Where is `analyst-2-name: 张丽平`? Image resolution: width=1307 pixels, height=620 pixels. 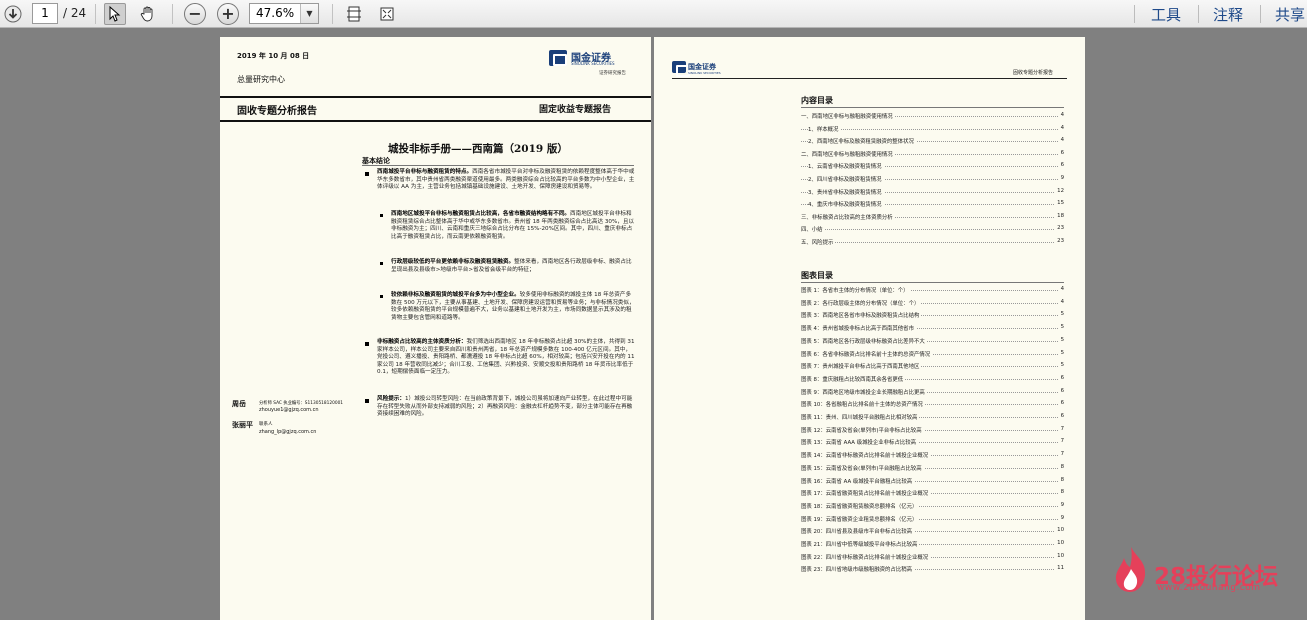
analyst-2-name: 张丽平 is located at coordinates (242, 425).